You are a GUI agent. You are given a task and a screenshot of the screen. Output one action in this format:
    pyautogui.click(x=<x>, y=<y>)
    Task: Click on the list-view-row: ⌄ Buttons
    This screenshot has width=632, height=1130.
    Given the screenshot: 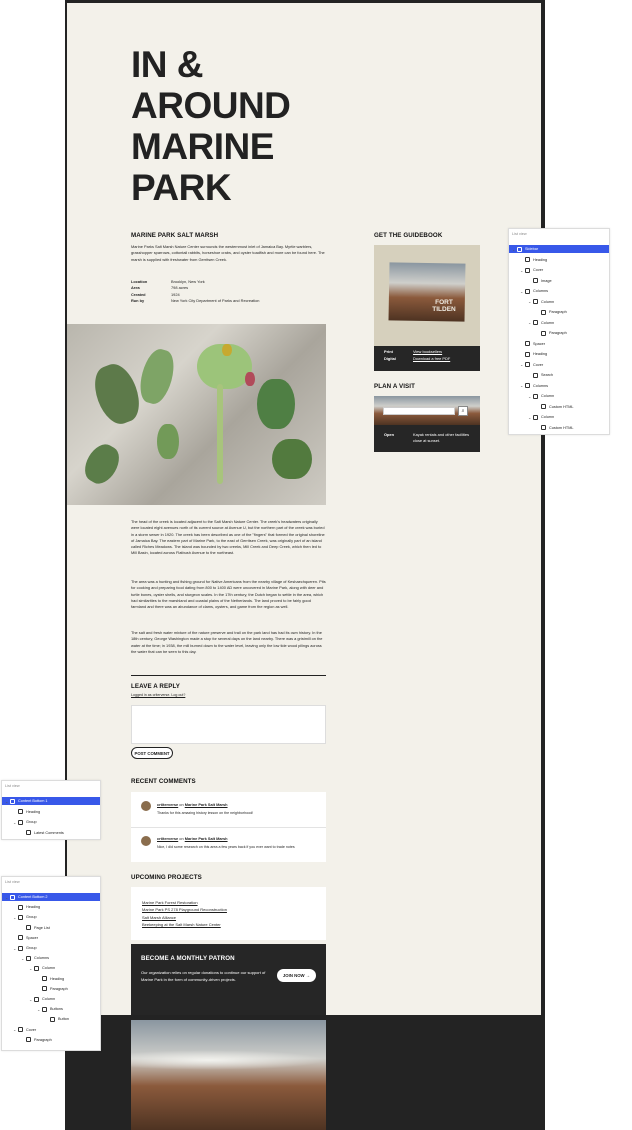 What is the action you would take?
    pyautogui.click(x=51, y=1009)
    